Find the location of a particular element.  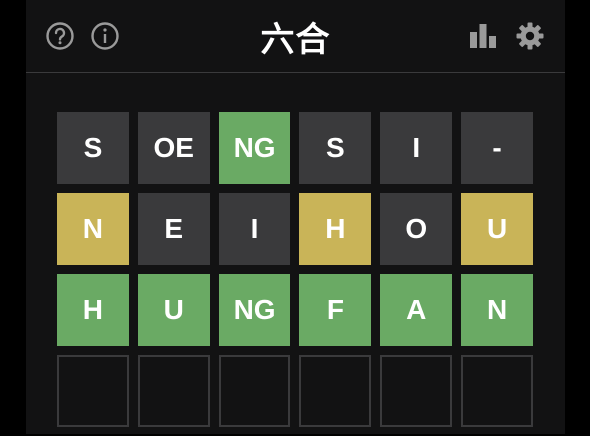

tile-correct: F is located at coordinates (335, 310).